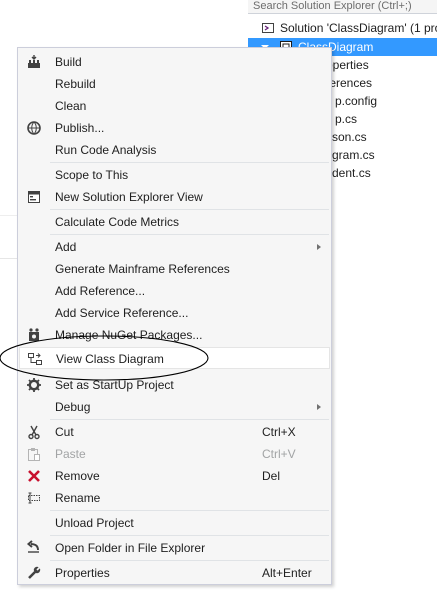 Image resolution: width=437 pixels, height=594 pixels. What do you see at coordinates (347, 65) in the screenshot?
I see `properties-node-label: operties` at bounding box center [347, 65].